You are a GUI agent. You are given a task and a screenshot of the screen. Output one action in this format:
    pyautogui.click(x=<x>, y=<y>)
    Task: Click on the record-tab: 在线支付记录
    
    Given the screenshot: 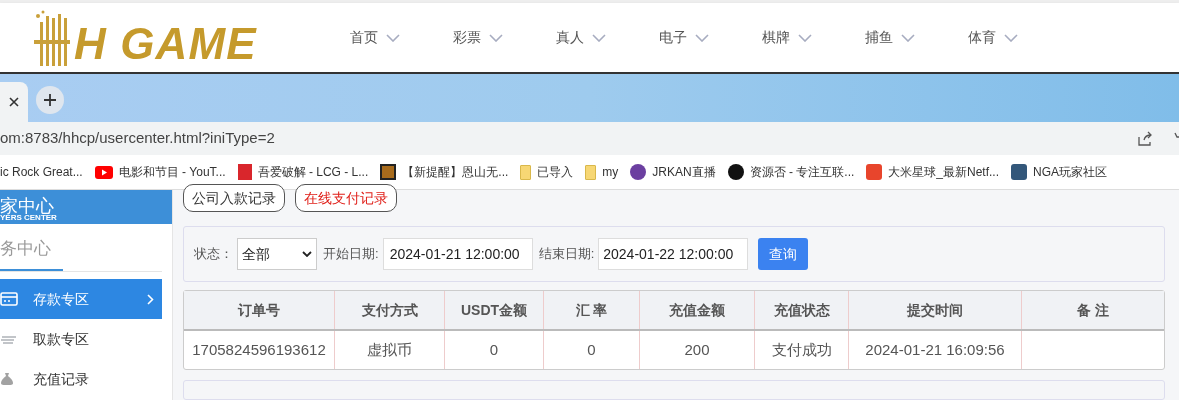 What is the action you would take?
    pyautogui.click(x=346, y=198)
    